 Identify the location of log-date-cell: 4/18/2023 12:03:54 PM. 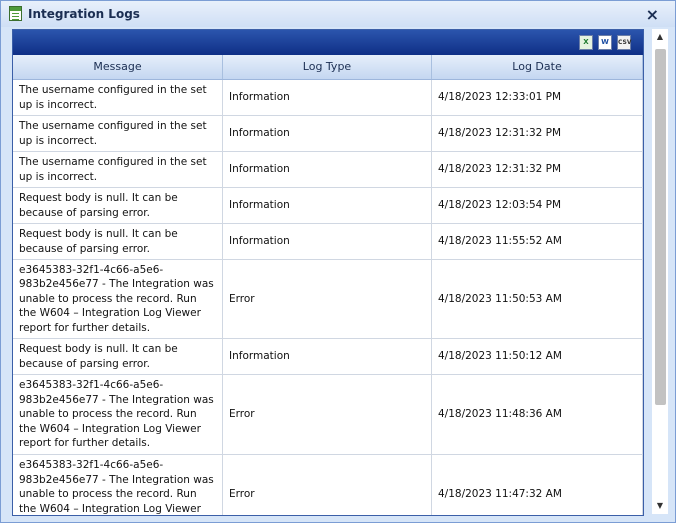
(537, 205).